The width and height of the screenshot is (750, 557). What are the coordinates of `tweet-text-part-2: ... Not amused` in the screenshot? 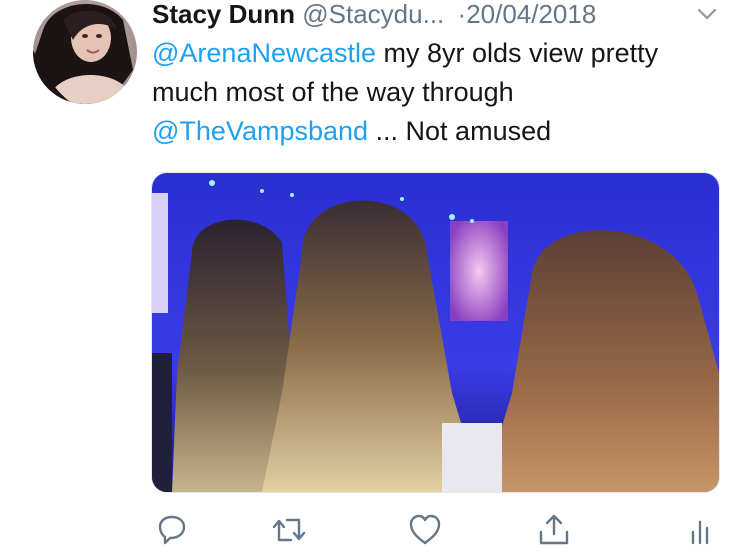 It's located at (460, 131).